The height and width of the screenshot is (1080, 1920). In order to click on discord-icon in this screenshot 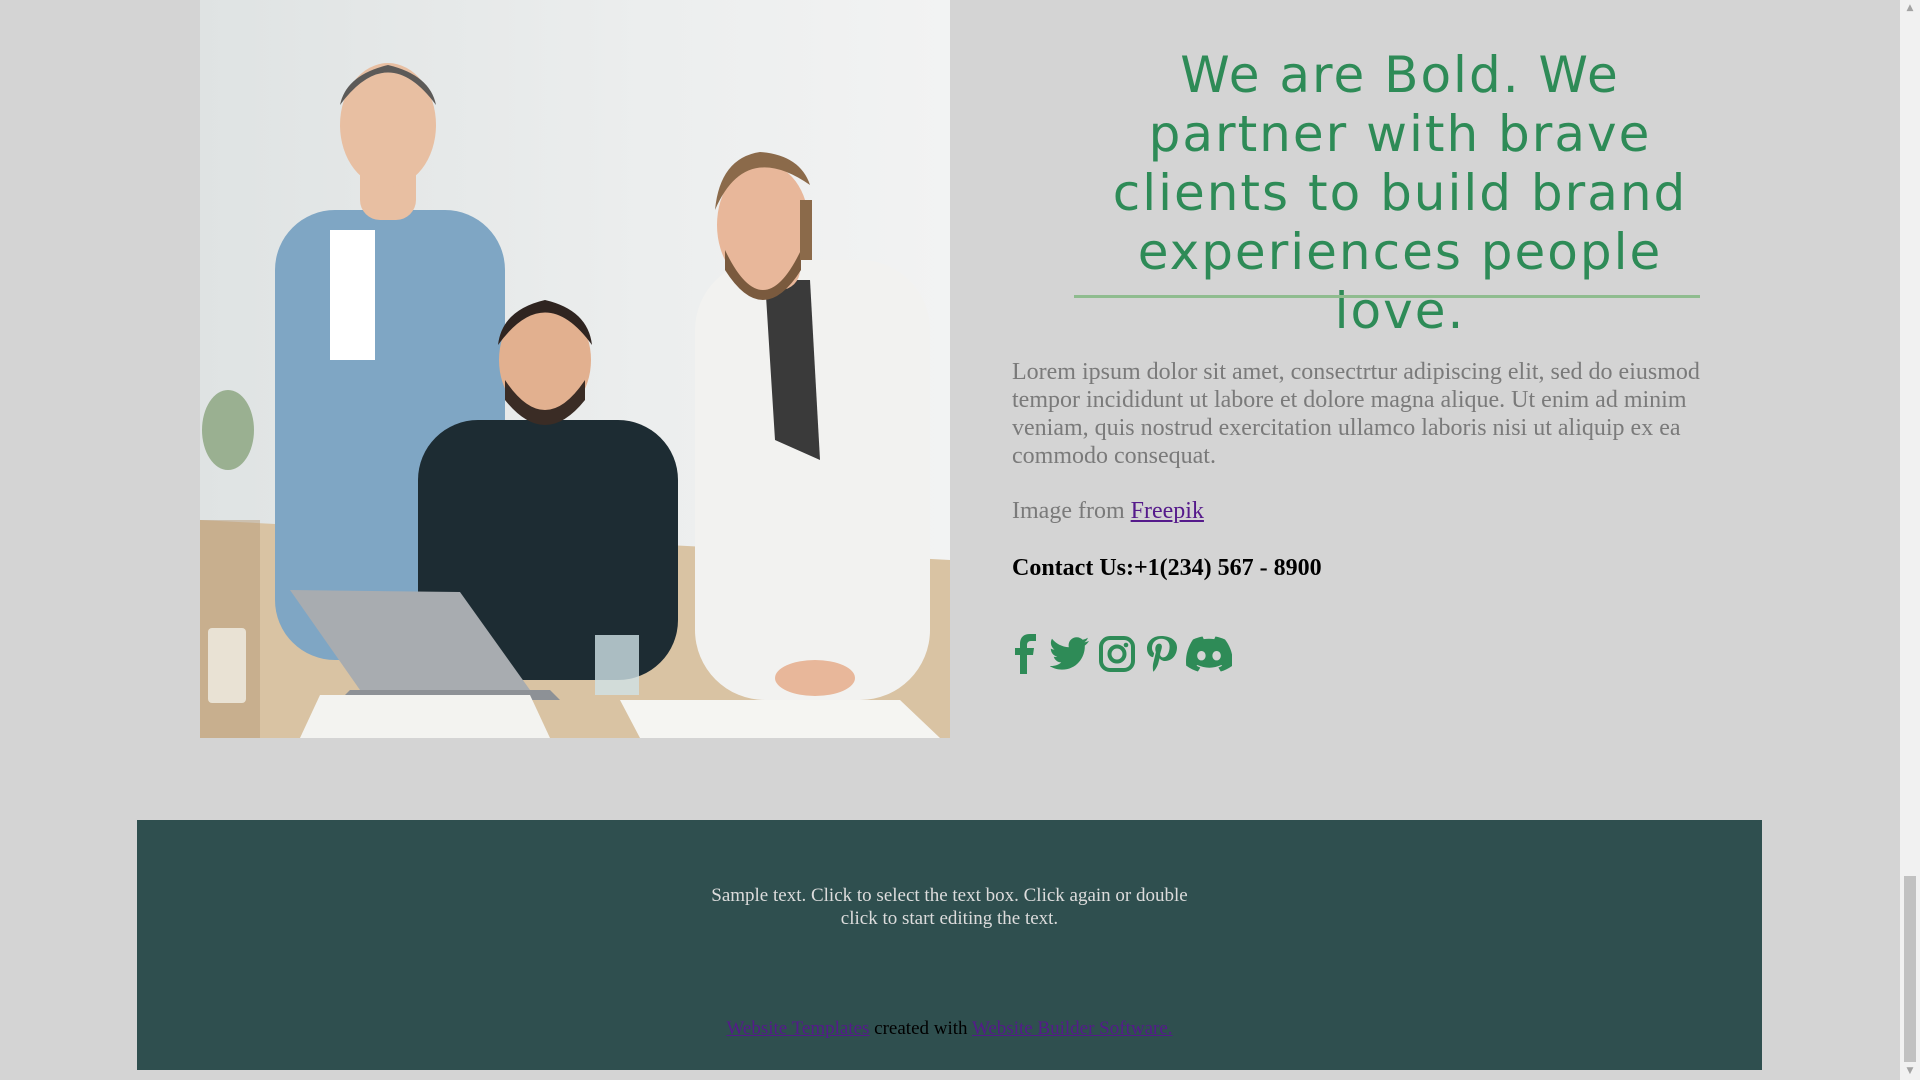, I will do `click(1209, 654)`.